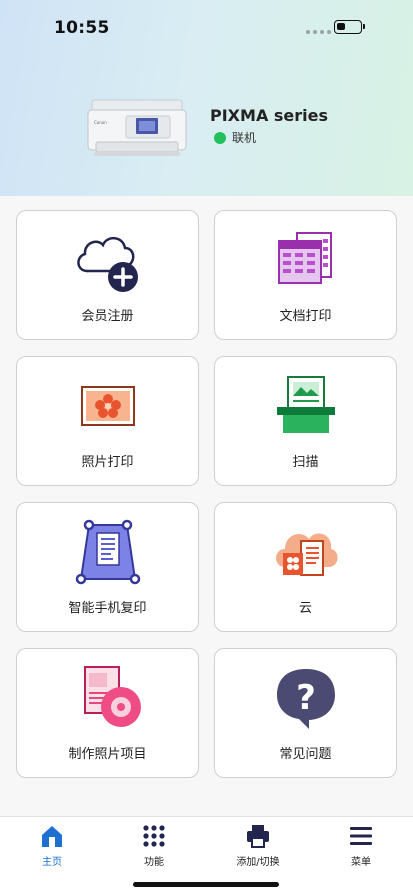 This screenshot has height=896, width=413. Describe the element at coordinates (107, 264) in the screenshot. I see `cloud-plus-icon` at that location.